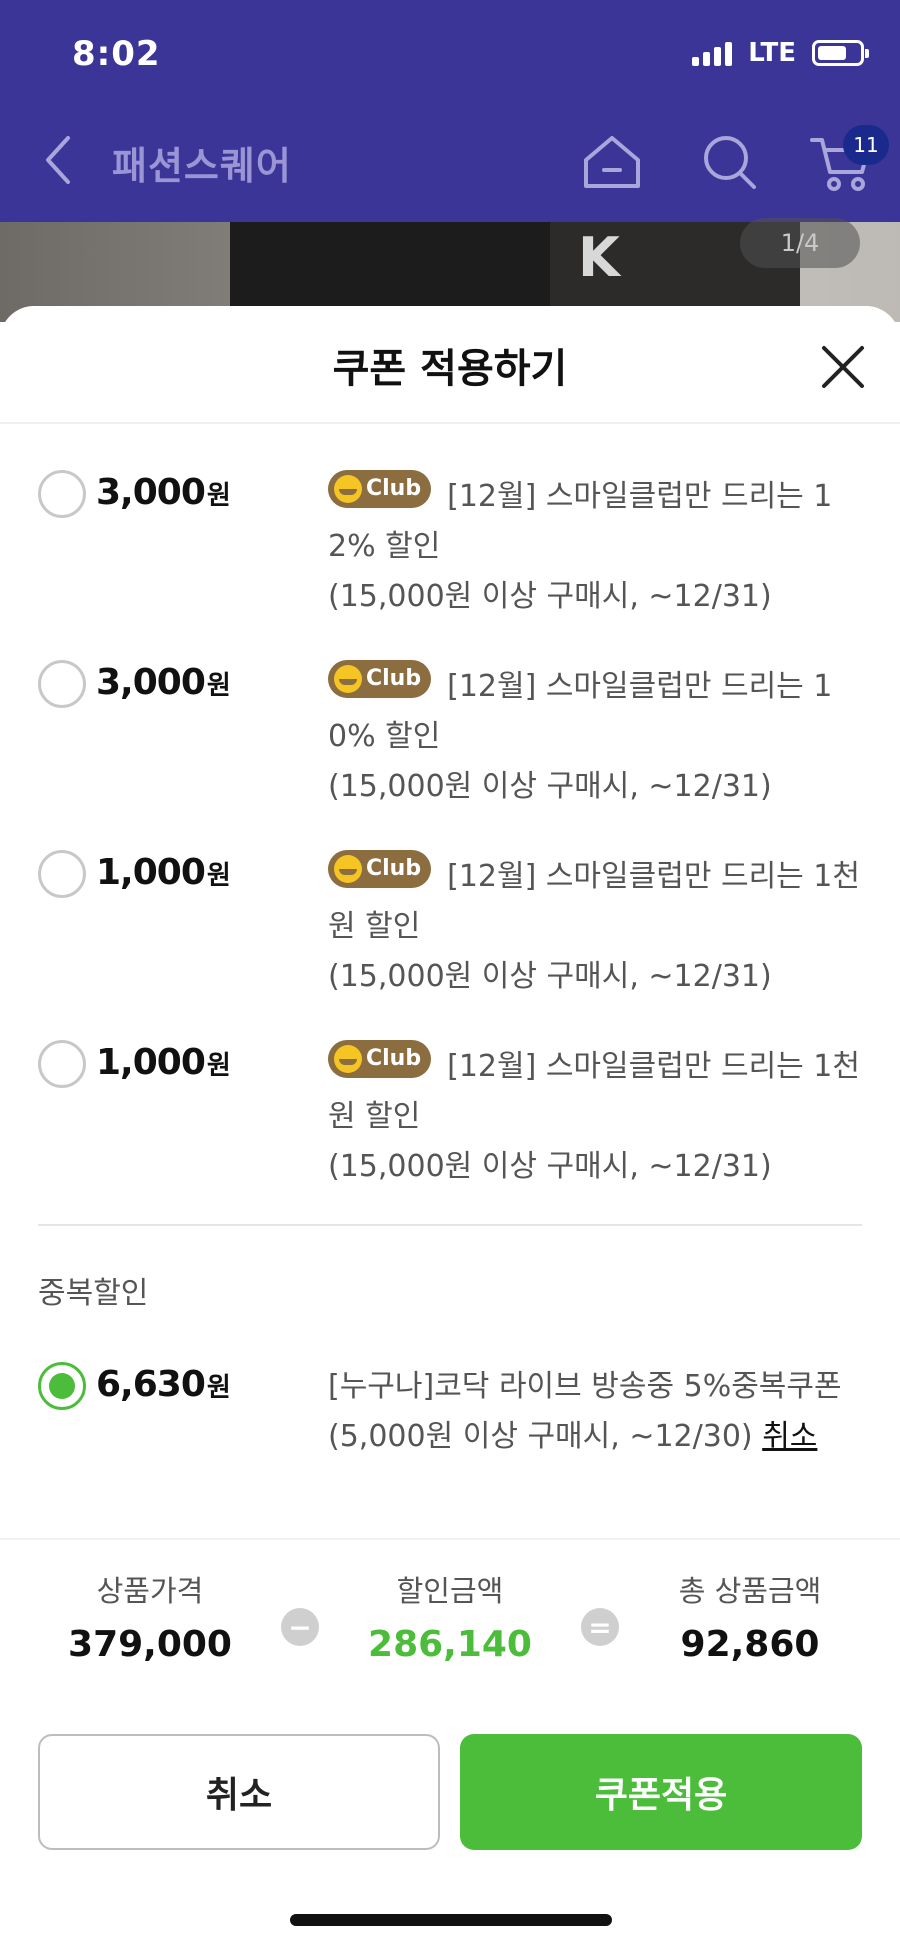 The height and width of the screenshot is (1948, 900). I want to click on price-value: 379,000, so click(150, 1644).